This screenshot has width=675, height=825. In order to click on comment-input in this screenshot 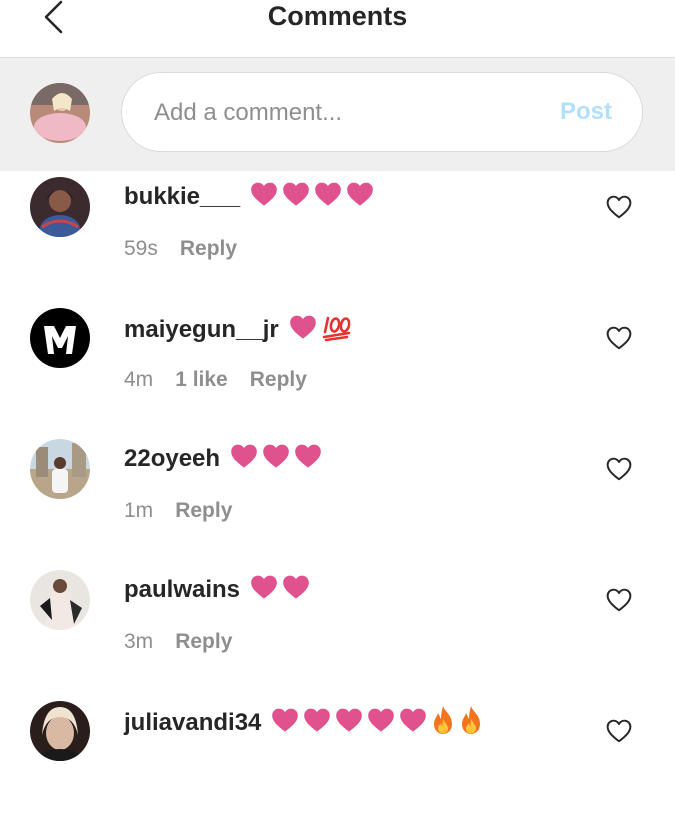, I will do `click(334, 113)`.